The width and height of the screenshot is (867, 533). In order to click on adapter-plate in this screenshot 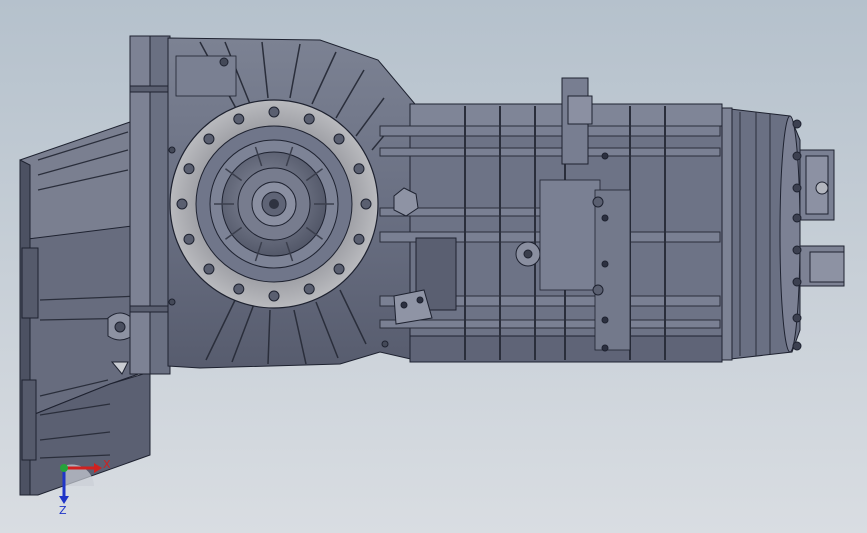, I will do `click(150, 205)`.